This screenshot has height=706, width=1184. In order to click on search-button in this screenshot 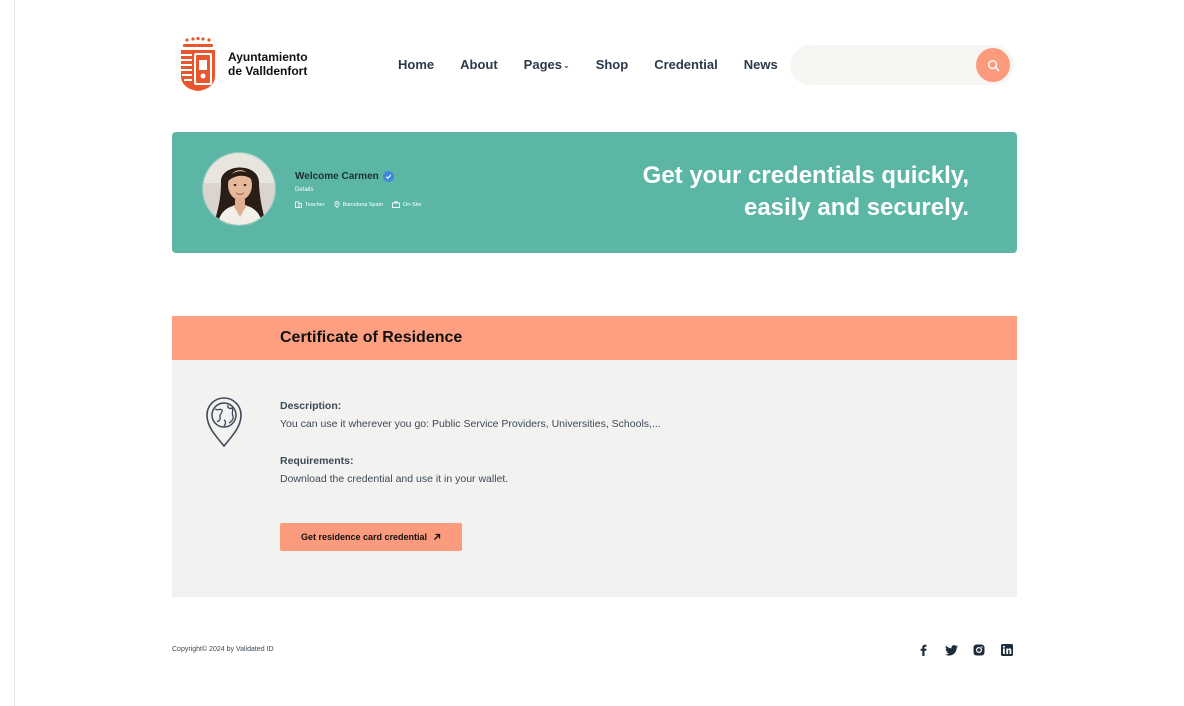, I will do `click(993, 65)`.